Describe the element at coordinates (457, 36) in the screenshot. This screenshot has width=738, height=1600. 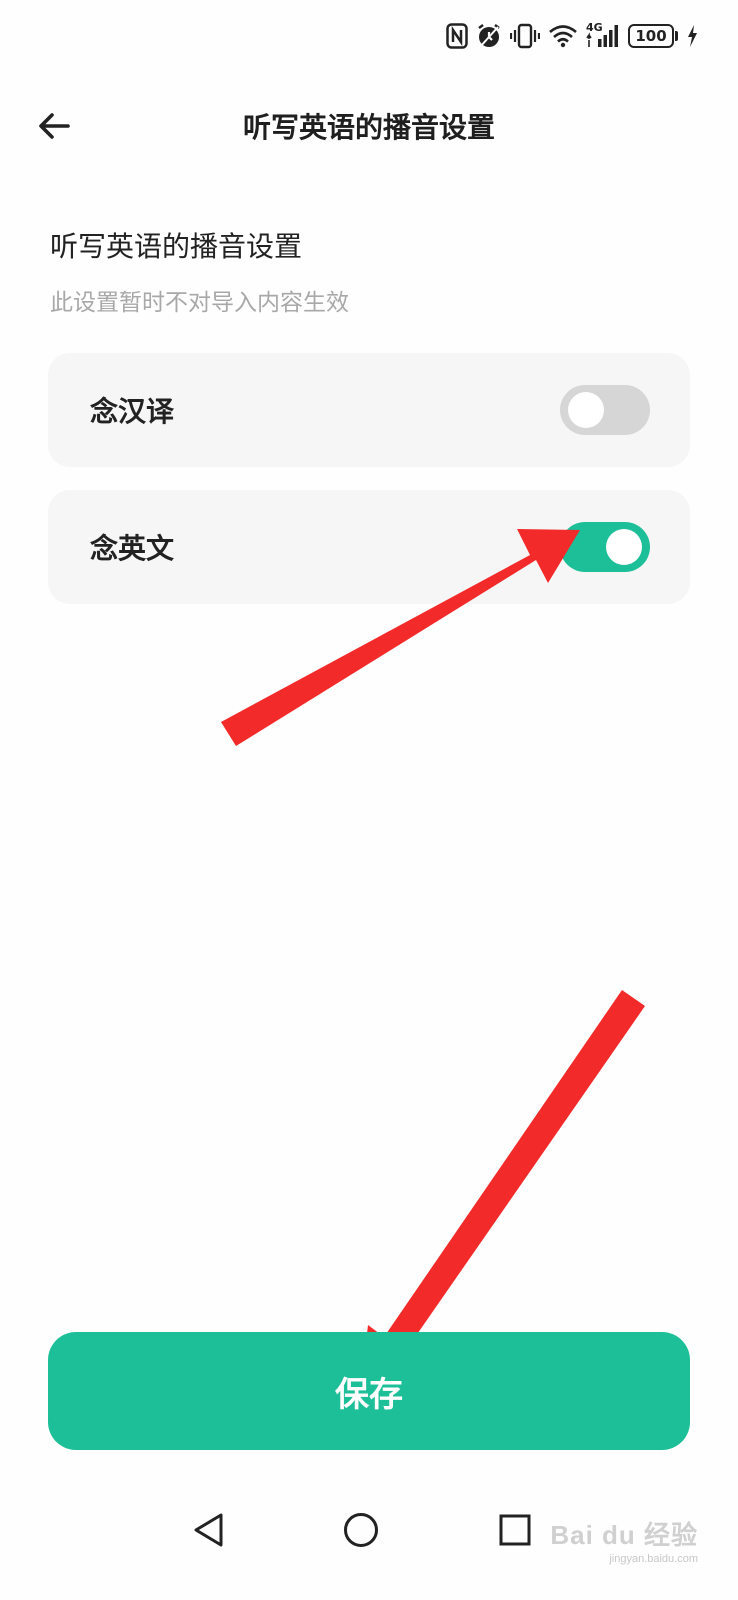
I see `nfc-icon` at that location.